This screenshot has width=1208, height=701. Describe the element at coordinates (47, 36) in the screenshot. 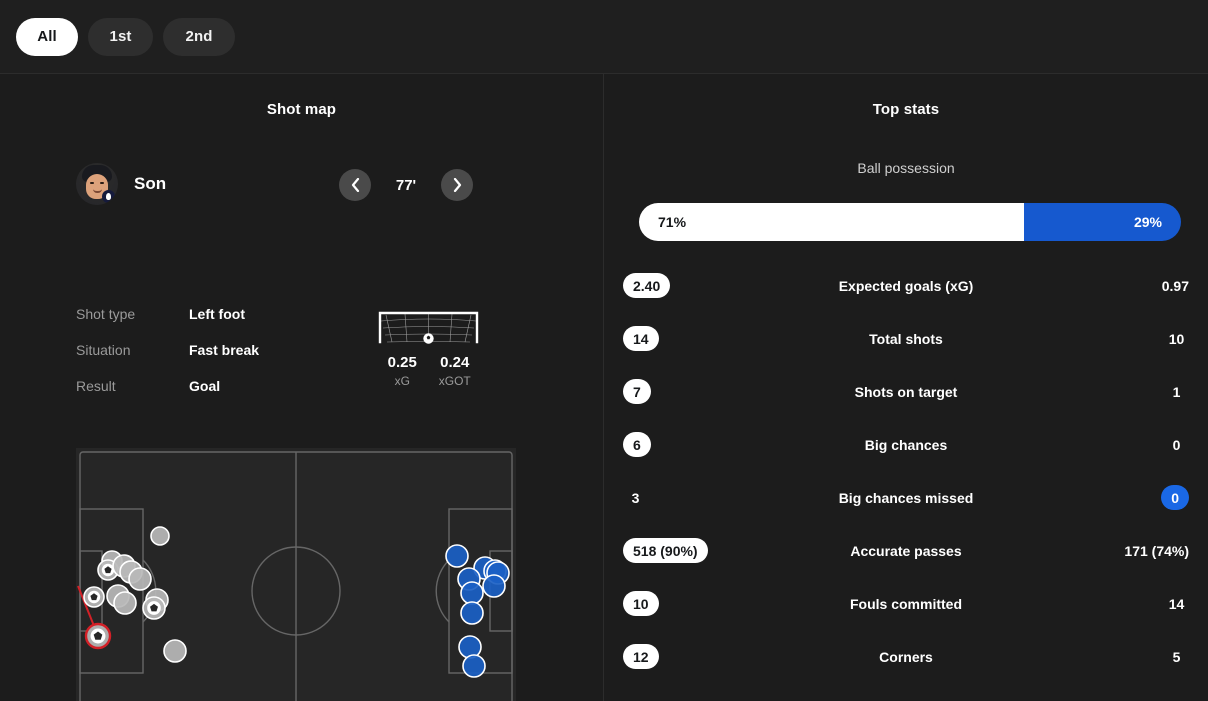

I see `tab-all: All` at that location.